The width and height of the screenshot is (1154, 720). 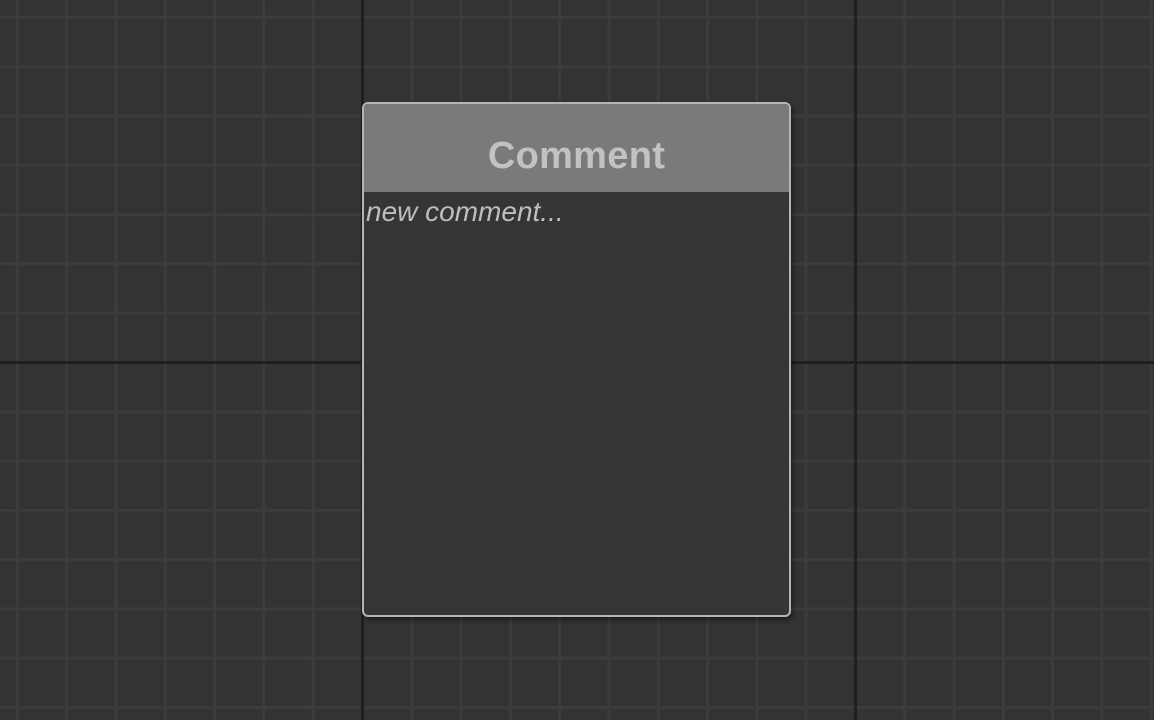 I want to click on comment-title: Comment, so click(x=576, y=148).